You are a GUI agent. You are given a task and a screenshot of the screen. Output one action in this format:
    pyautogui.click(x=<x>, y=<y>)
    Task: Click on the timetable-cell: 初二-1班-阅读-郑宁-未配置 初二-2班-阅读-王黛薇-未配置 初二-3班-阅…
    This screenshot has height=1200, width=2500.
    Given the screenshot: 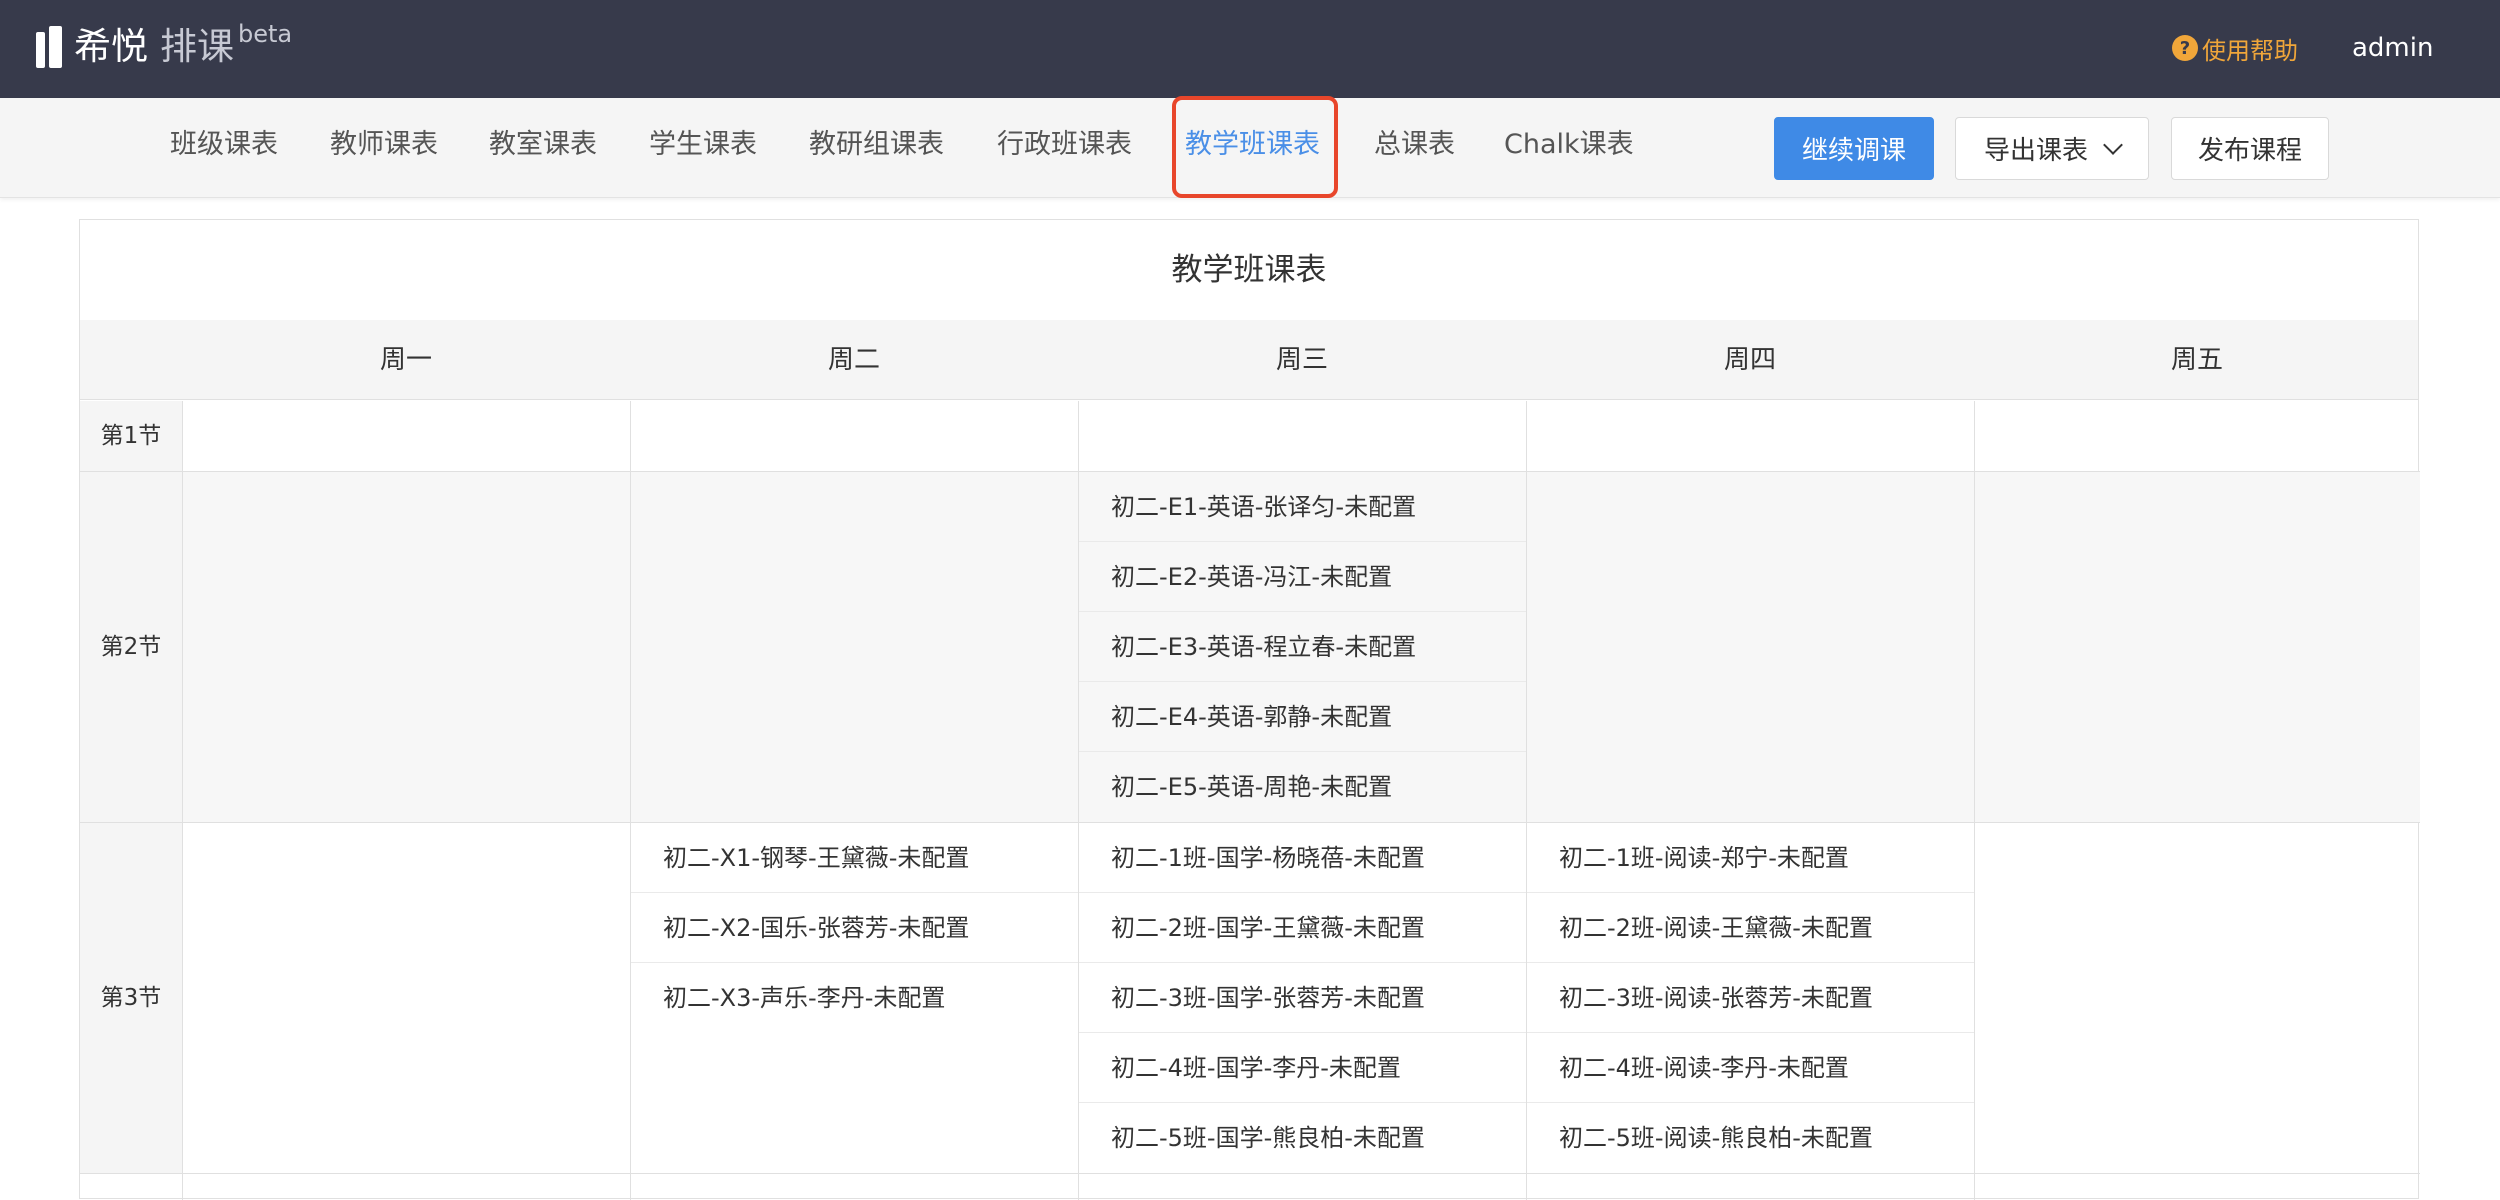 What is the action you would take?
    pyautogui.click(x=1750, y=998)
    